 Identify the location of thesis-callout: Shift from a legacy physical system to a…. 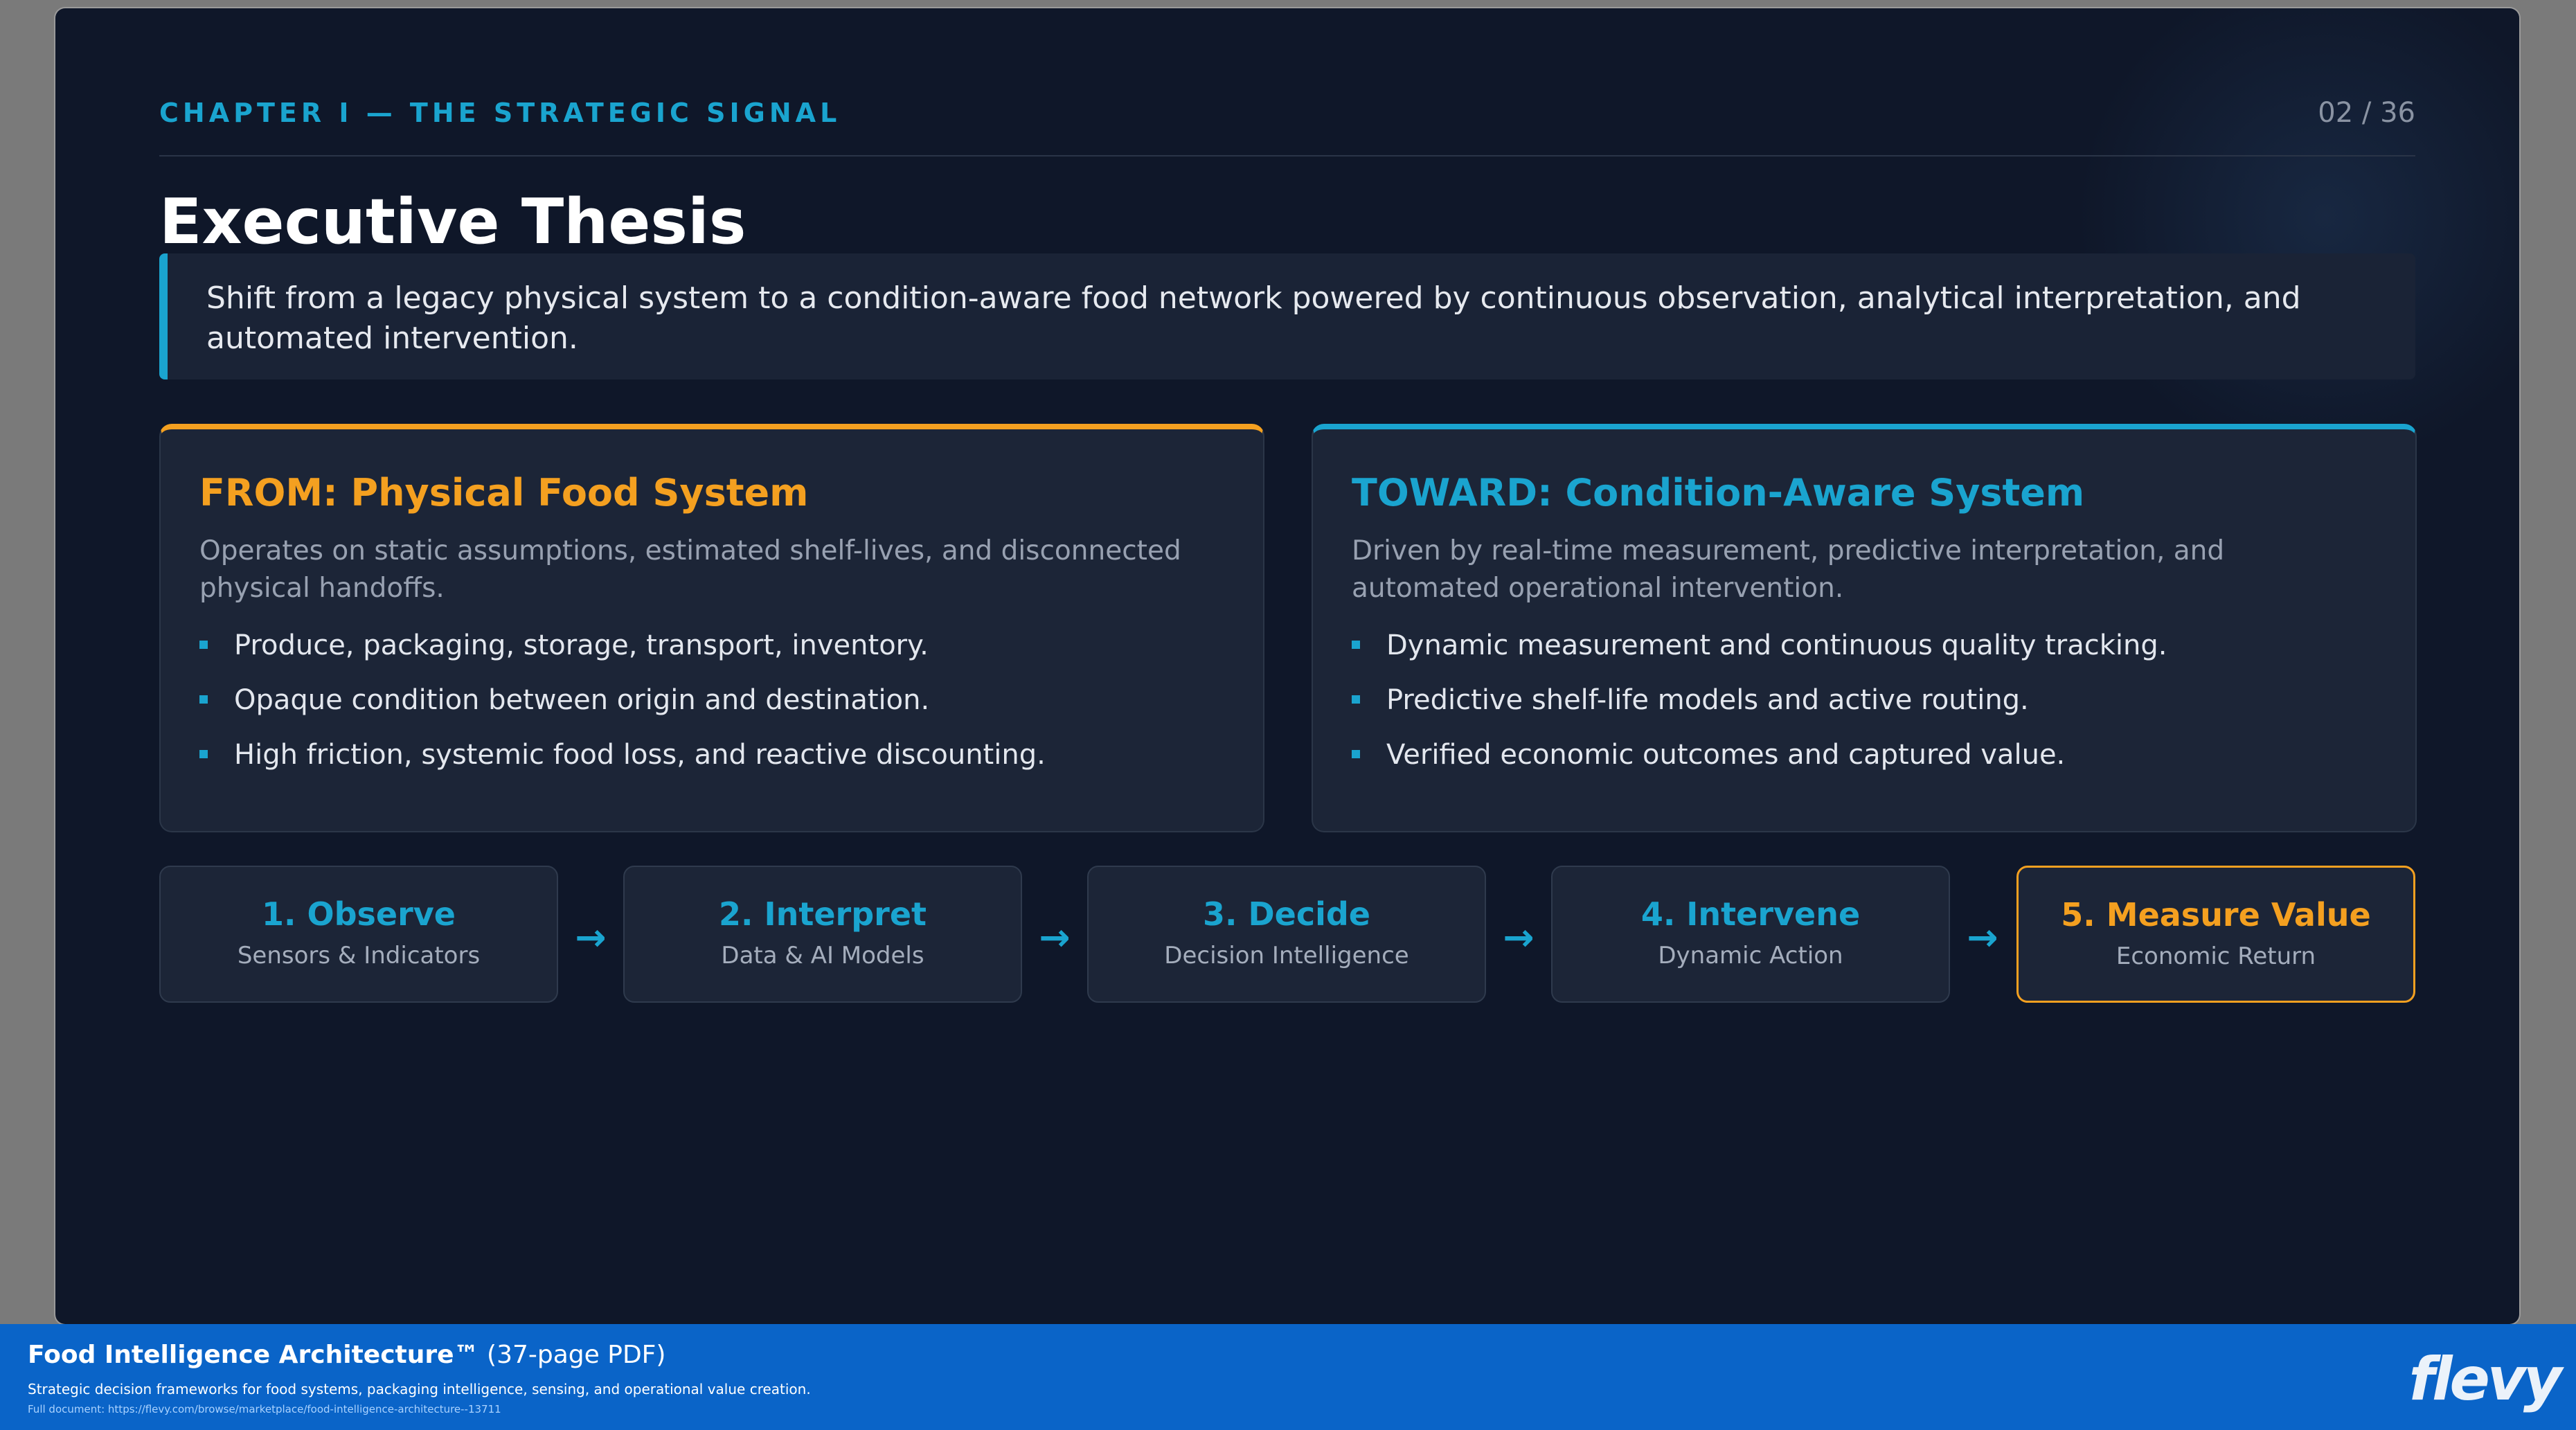
(1287, 316).